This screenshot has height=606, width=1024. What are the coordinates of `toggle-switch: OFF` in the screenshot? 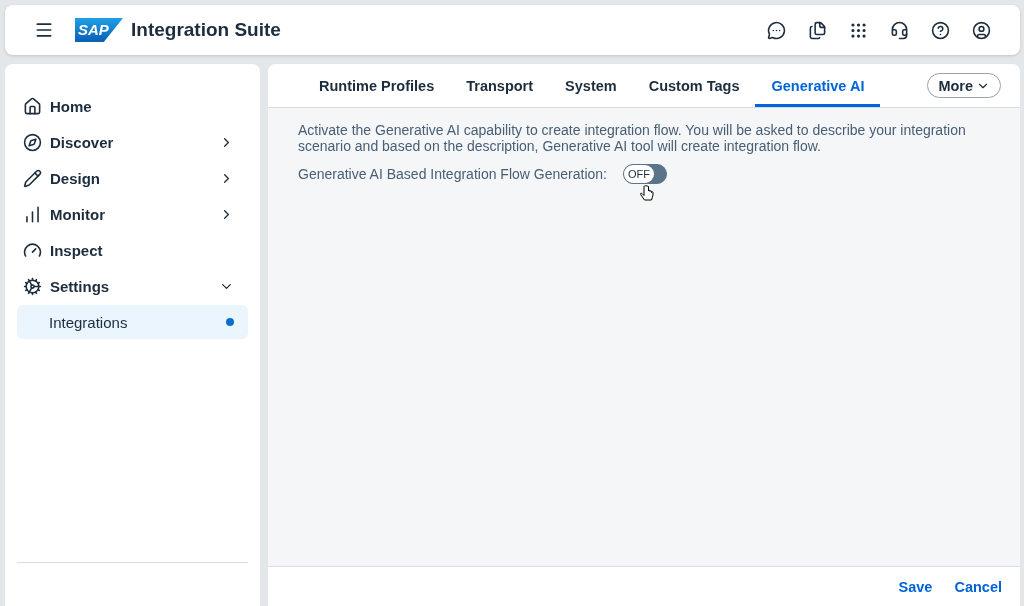 It's located at (644, 174).